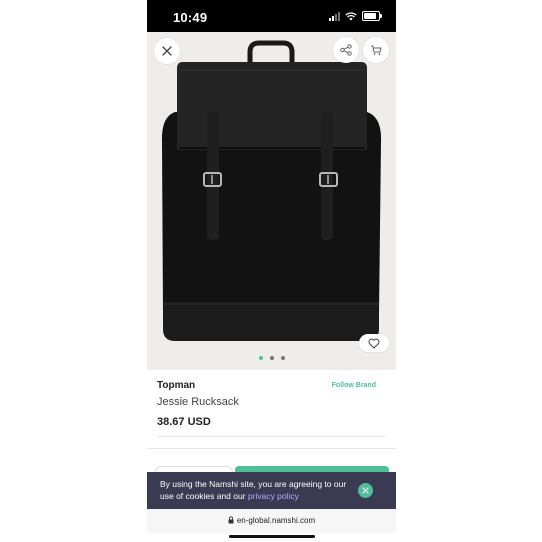 This screenshot has height=542, width=542. I want to click on privacy-policy-link: privacy policy, so click(273, 496).